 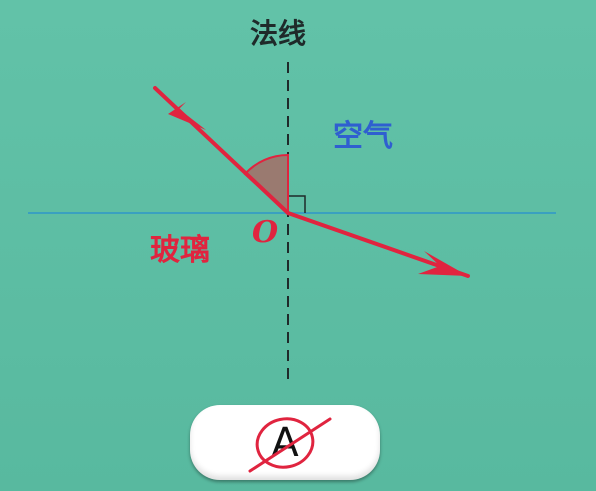 What do you see at coordinates (278, 33) in the screenshot?
I see `normal-label: 法线` at bounding box center [278, 33].